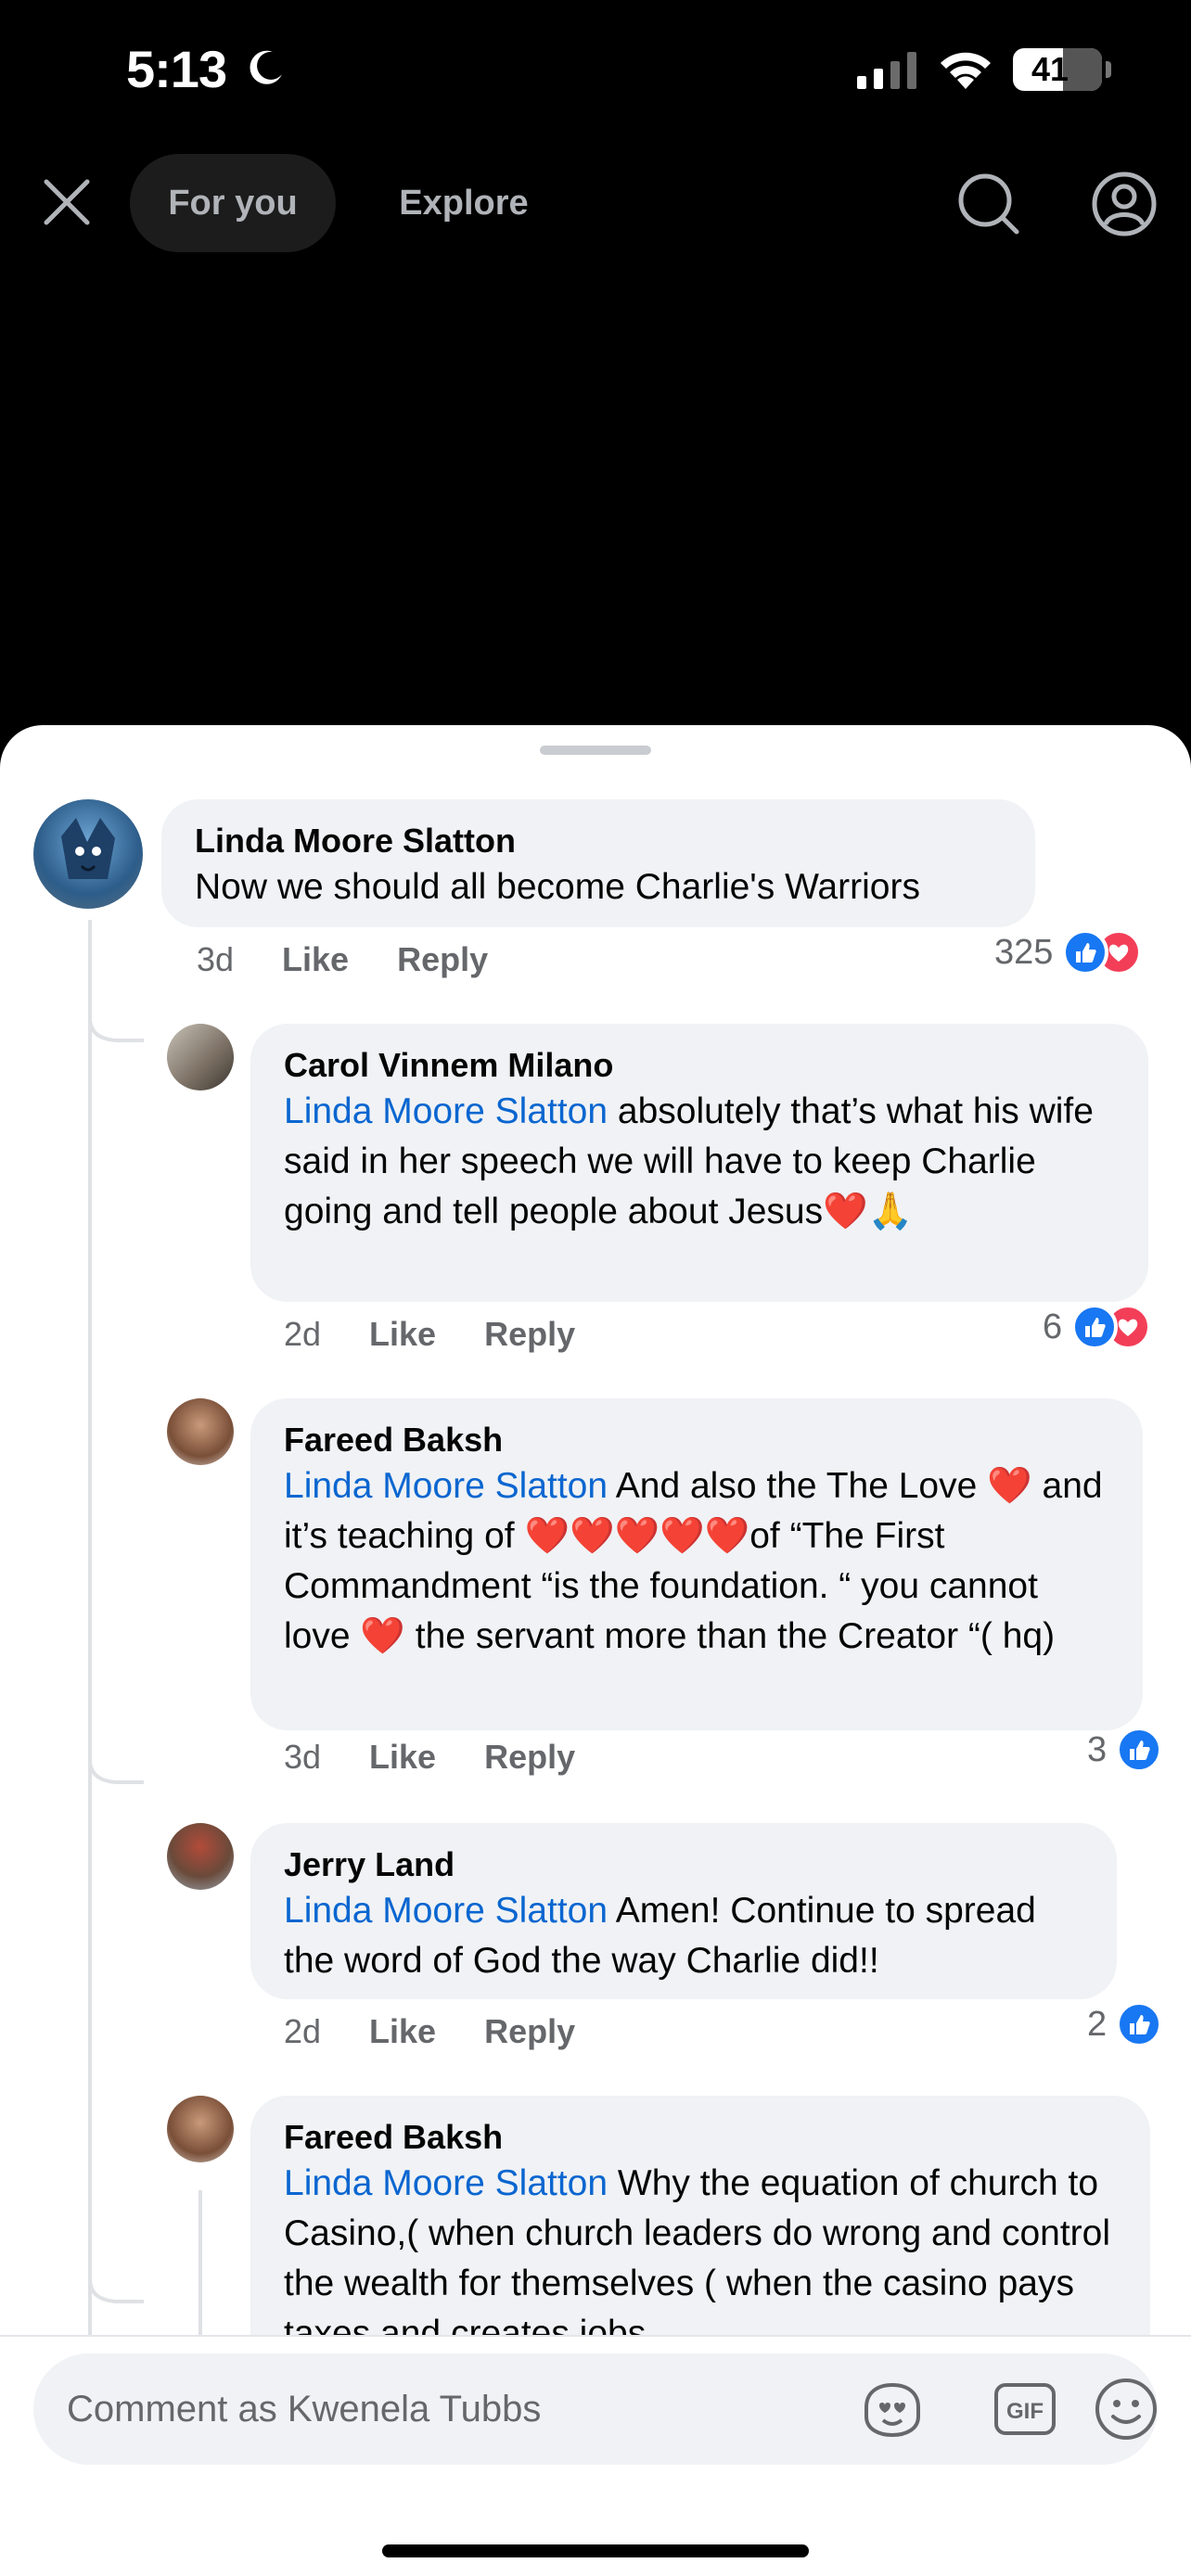  Describe the element at coordinates (966, 71) in the screenshot. I see `wifi-icon` at that location.